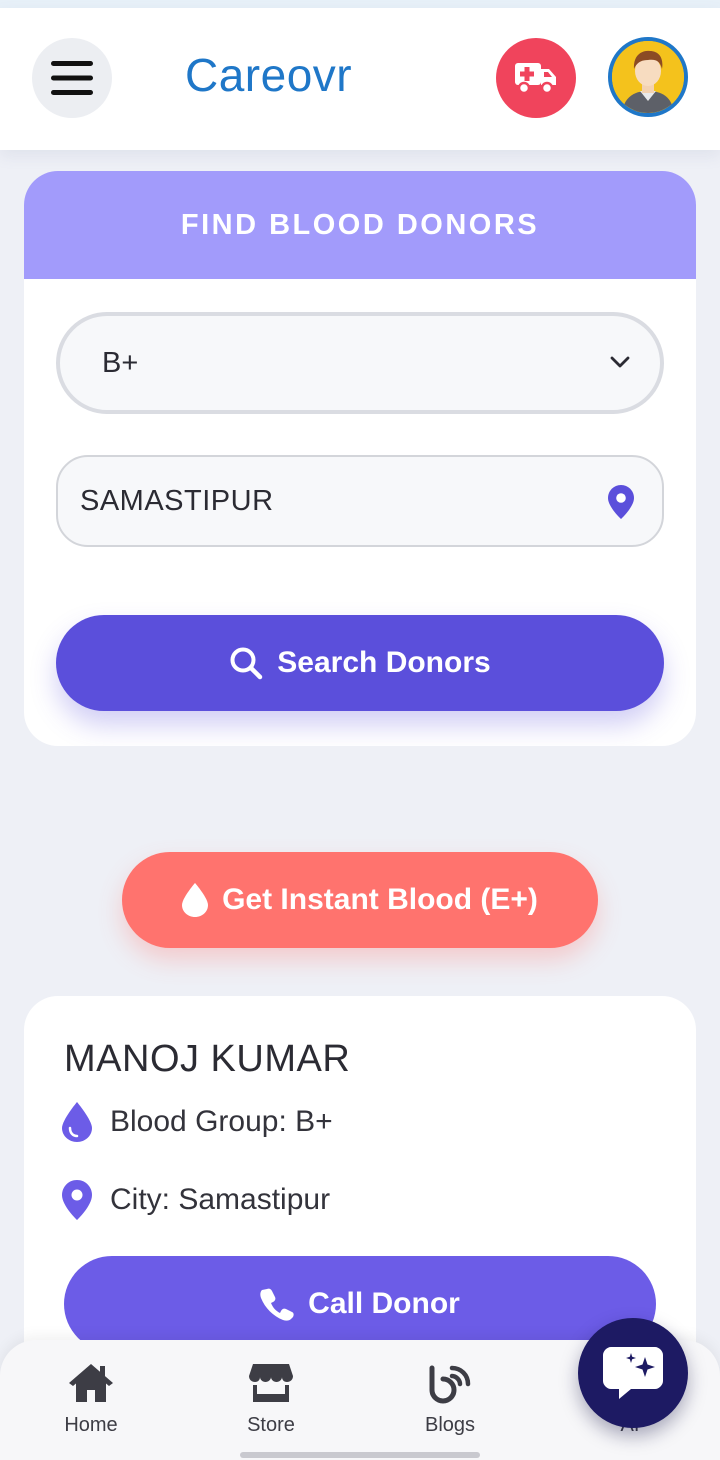 The width and height of the screenshot is (720, 1460). I want to click on ambulance-button, so click(536, 78).